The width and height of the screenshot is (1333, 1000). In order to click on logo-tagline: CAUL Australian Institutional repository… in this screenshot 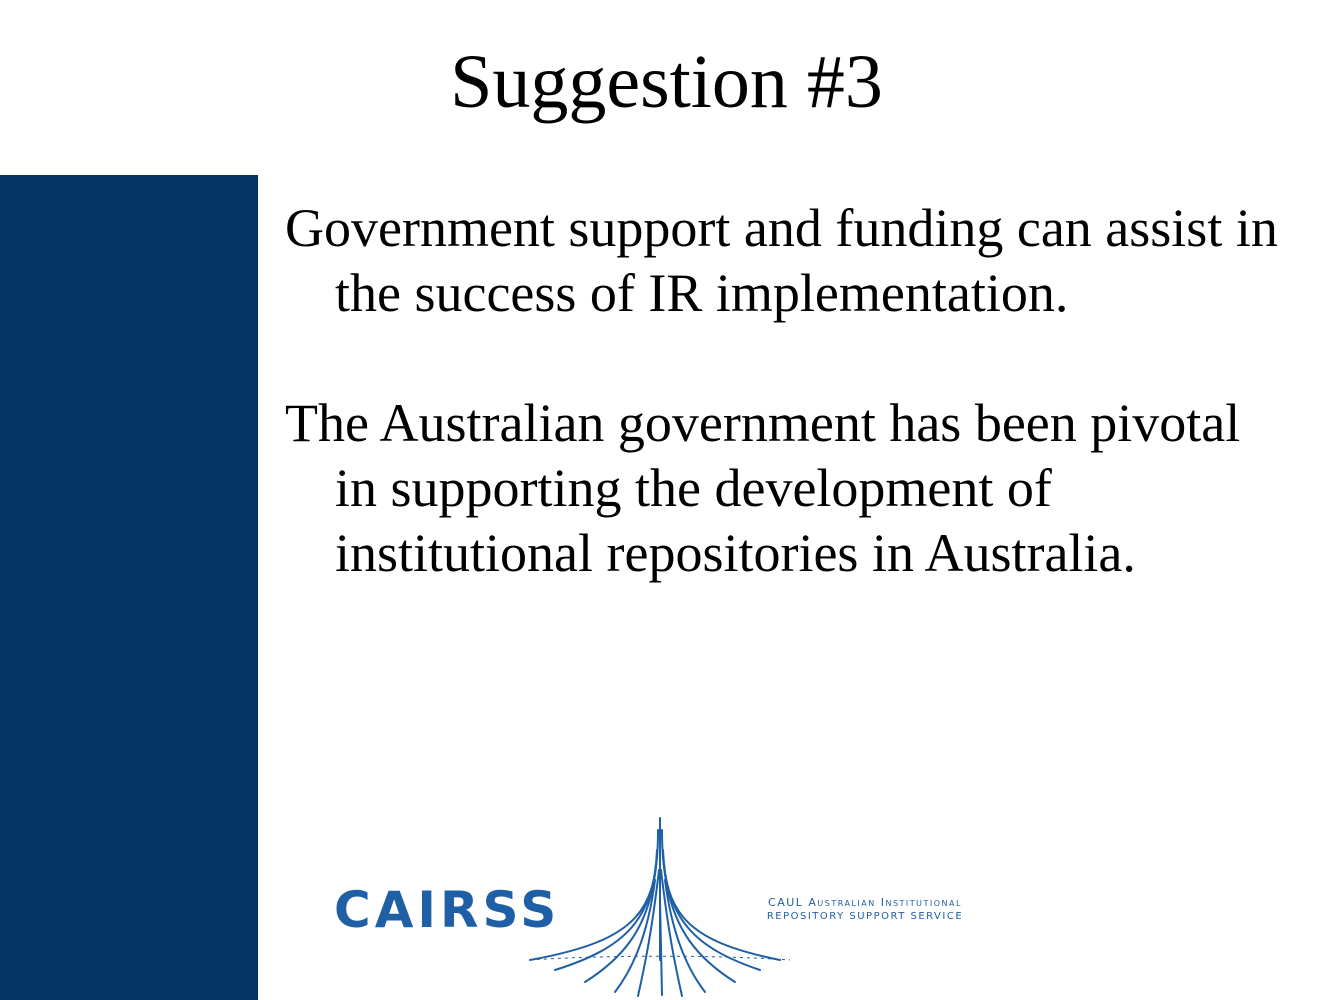, I will do `click(865, 910)`.